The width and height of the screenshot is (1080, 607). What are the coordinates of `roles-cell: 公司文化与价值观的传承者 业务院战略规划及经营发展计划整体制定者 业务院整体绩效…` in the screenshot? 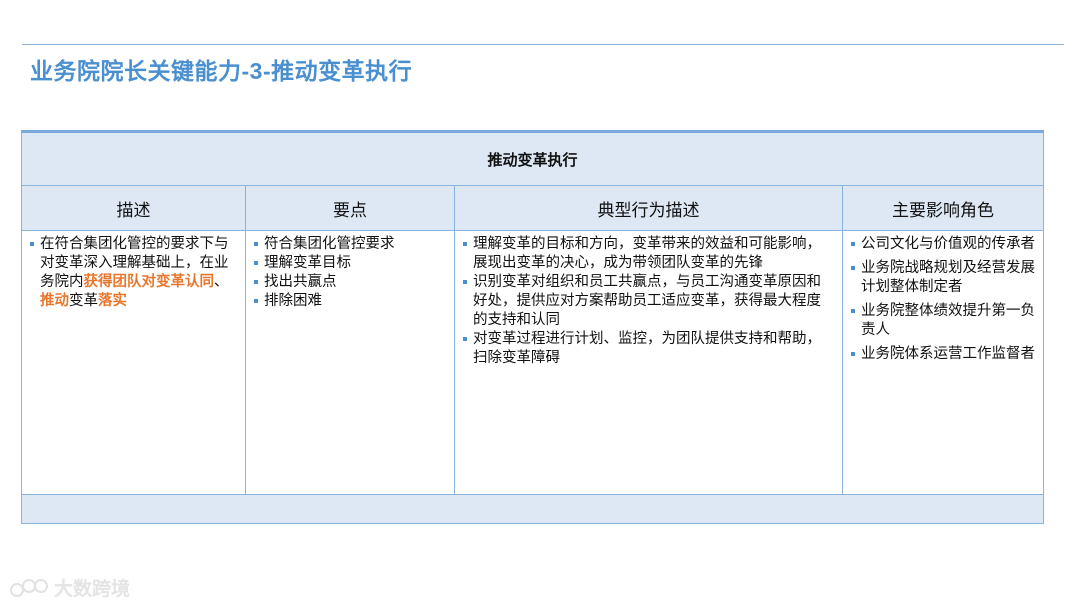 It's located at (943, 362).